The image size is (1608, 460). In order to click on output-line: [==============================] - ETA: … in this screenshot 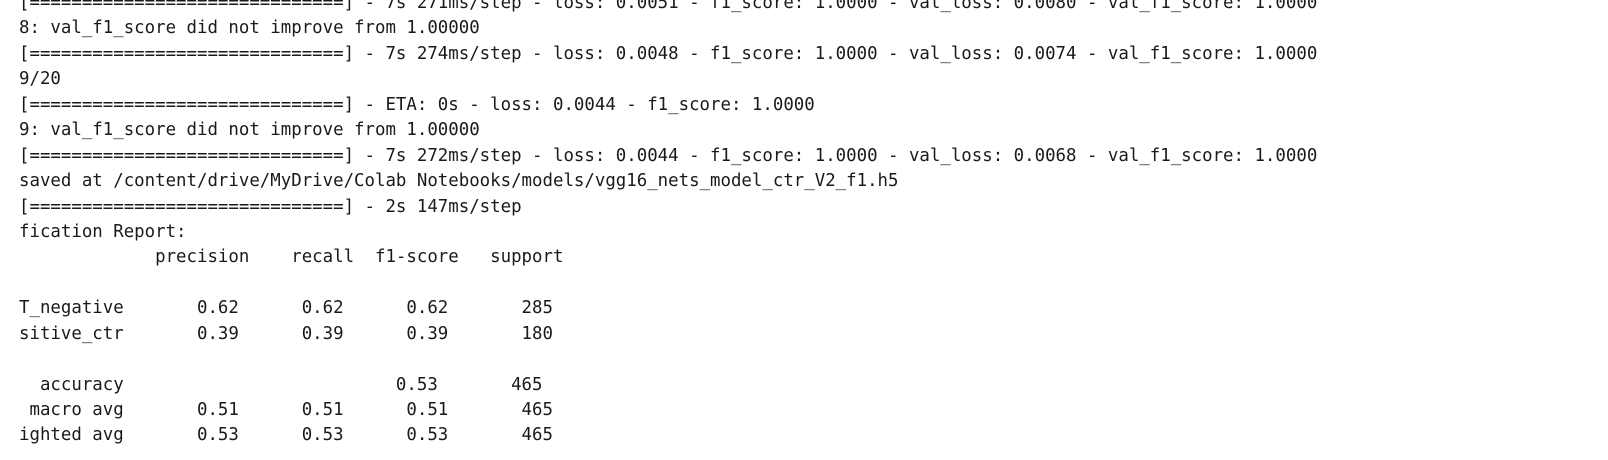, I will do `click(417, 104)`.